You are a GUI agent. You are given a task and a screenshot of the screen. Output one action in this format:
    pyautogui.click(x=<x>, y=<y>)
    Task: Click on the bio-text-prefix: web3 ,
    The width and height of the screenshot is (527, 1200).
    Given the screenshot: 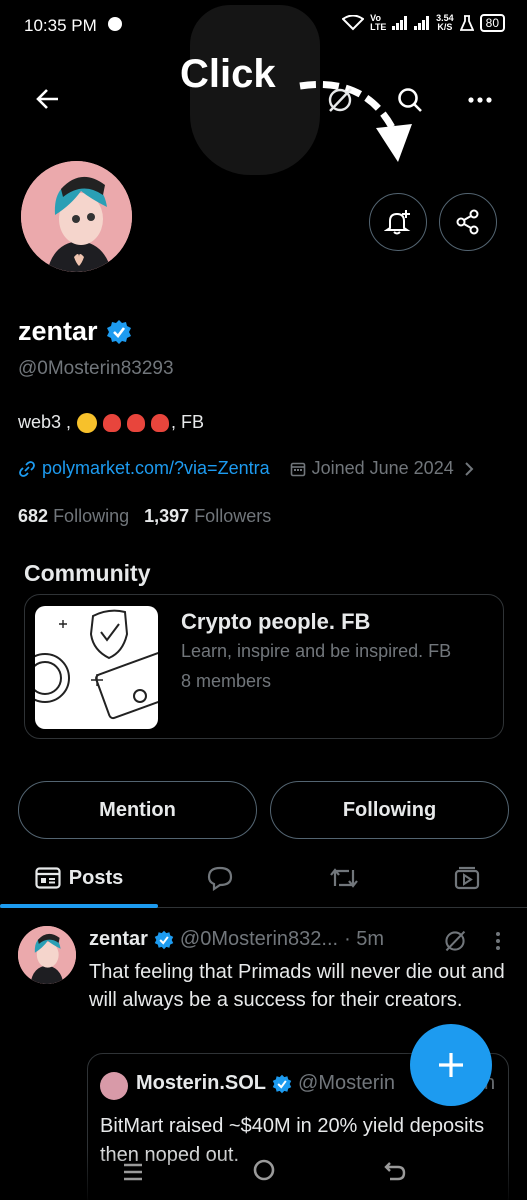 What is the action you would take?
    pyautogui.click(x=45, y=422)
    